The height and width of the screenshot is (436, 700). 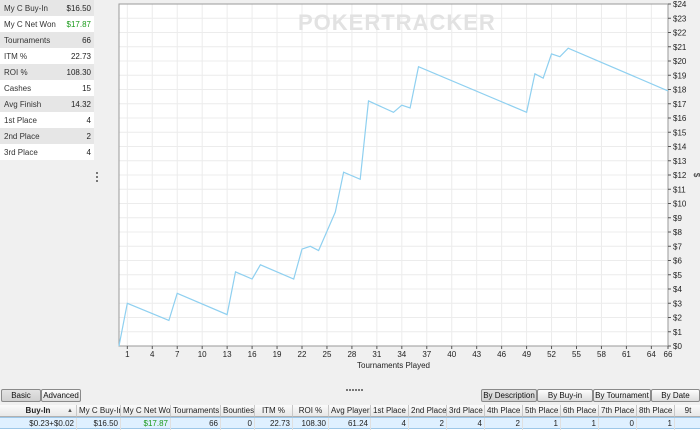 I want to click on column-header-label: My C Buy-In, so click(x=100, y=410).